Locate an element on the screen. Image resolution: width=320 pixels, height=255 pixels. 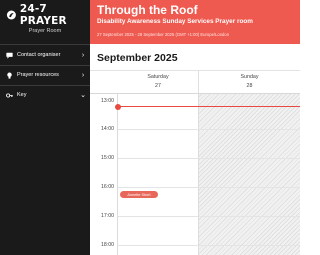
day-header-sunday: Sunday 28 is located at coordinates (249, 83).